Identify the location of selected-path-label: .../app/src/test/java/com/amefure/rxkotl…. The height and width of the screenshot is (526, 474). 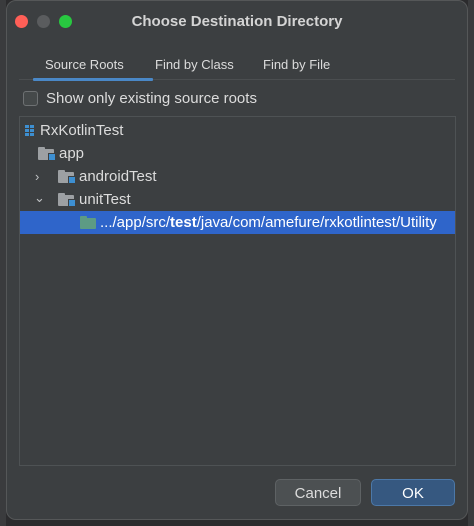
(268, 222).